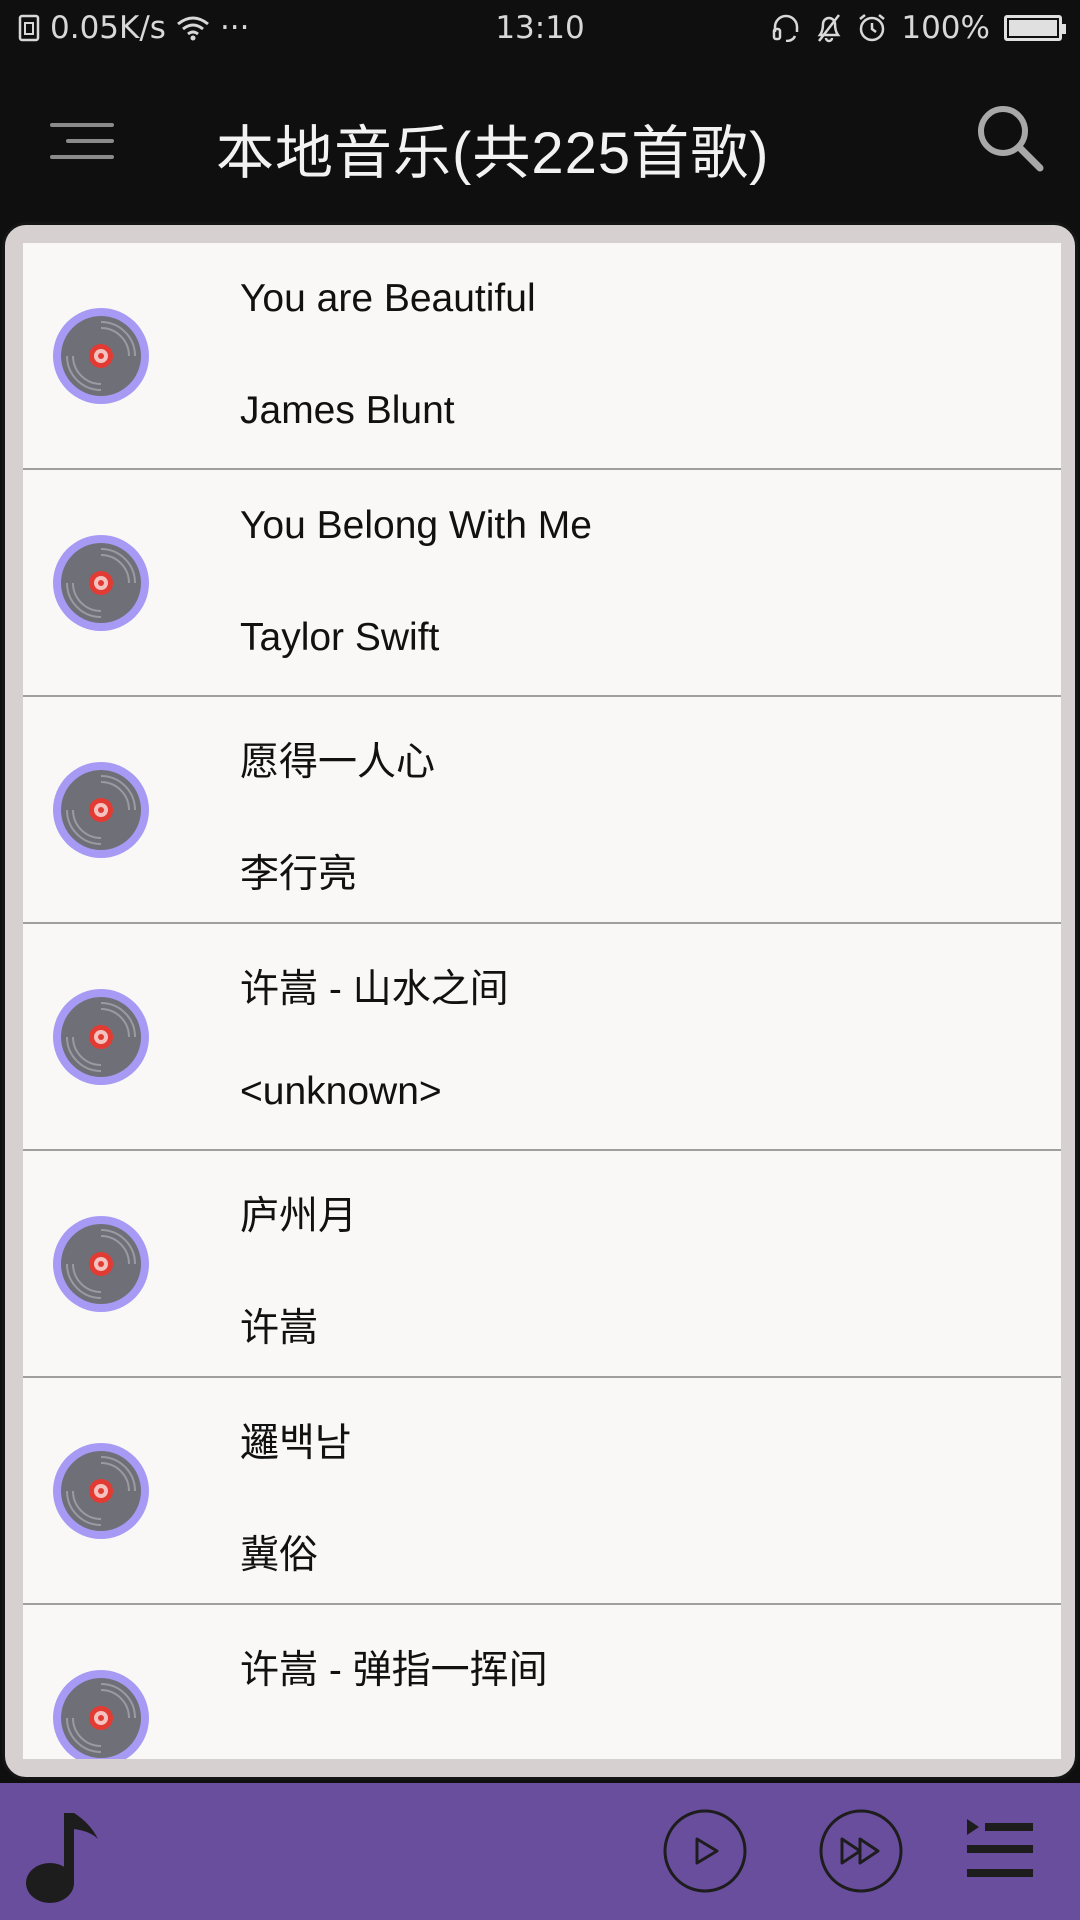  Describe the element at coordinates (1010, 138) in the screenshot. I see `search-icon` at that location.